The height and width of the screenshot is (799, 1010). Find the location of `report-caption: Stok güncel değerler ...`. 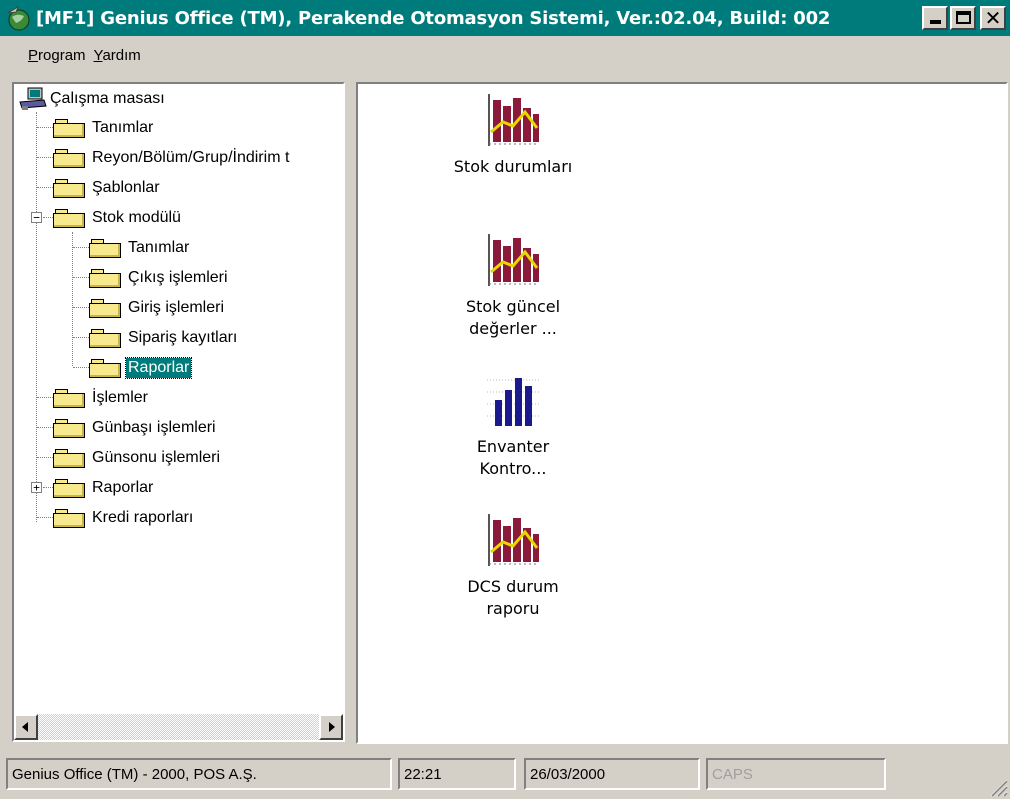

report-caption: Stok güncel değerler ... is located at coordinates (513, 318).